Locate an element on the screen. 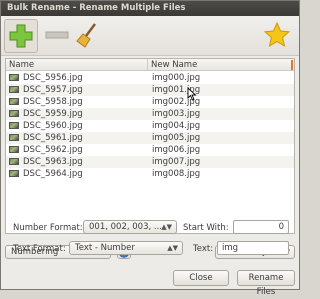 The height and width of the screenshot is (299, 320). mouse-pointer-icon is located at coordinates (192, 94).